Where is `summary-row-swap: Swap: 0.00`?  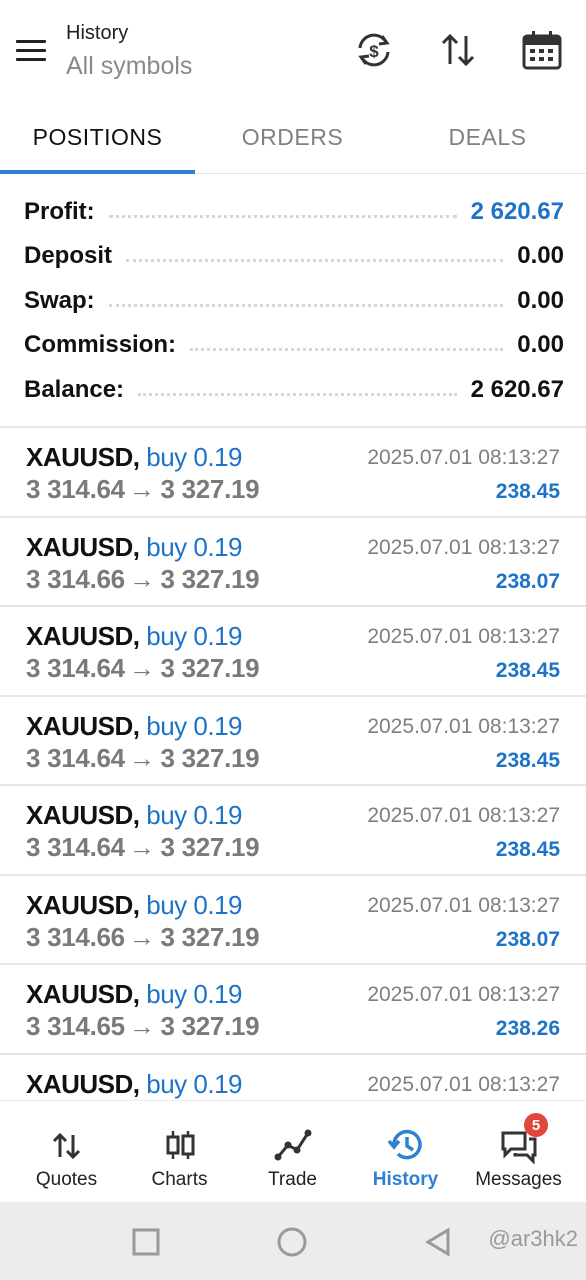
summary-row-swap: Swap: 0.00 is located at coordinates (294, 301).